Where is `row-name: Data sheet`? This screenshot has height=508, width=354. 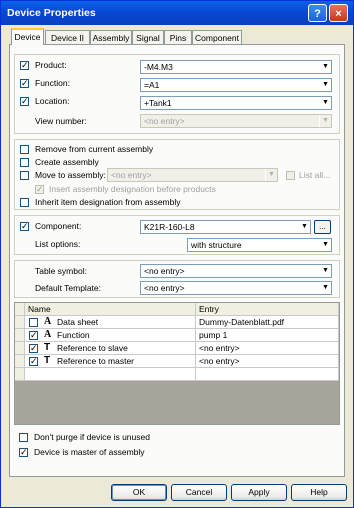
row-name: Data sheet is located at coordinates (78, 322).